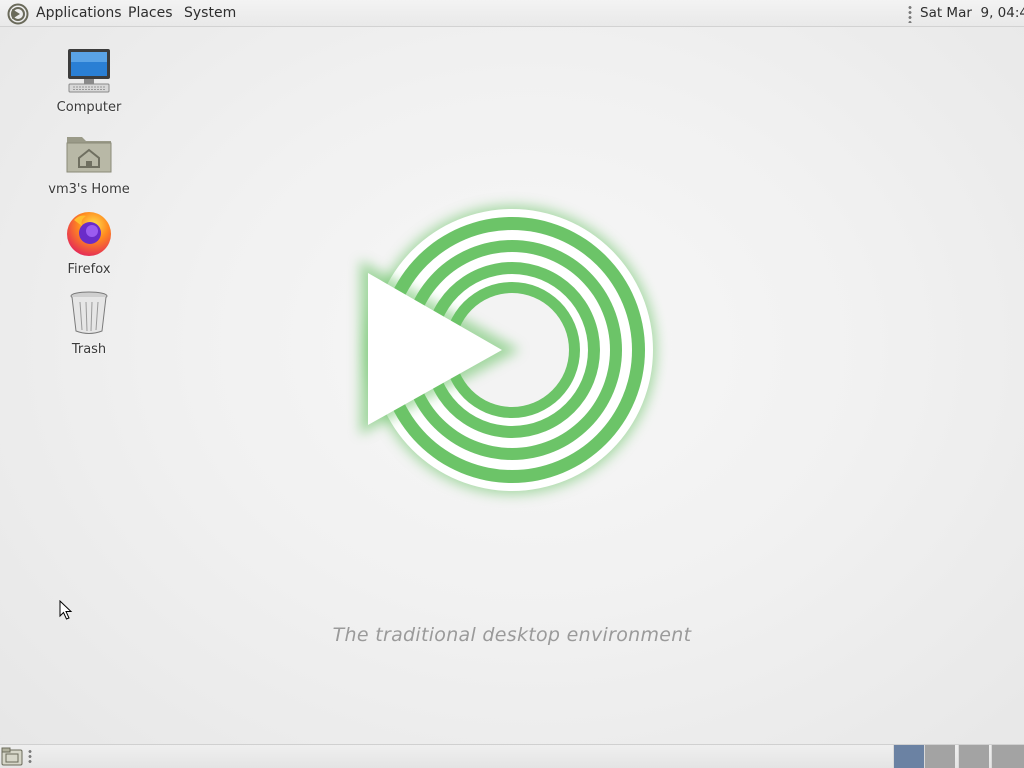 The image size is (1024, 768). I want to click on desktop-icon-home: vm3's Home, so click(89, 162).